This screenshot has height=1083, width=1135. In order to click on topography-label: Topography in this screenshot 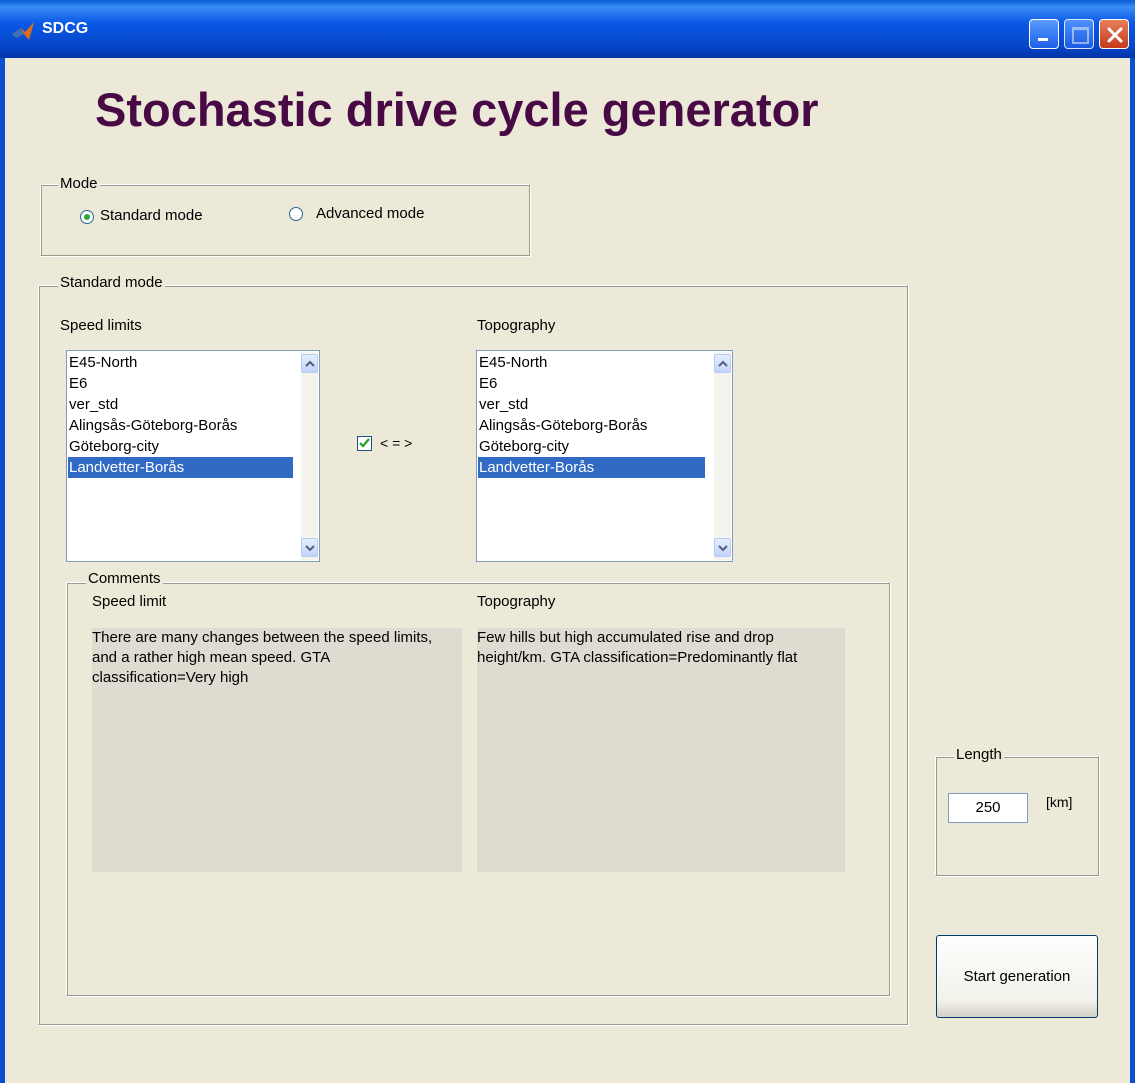, I will do `click(516, 325)`.